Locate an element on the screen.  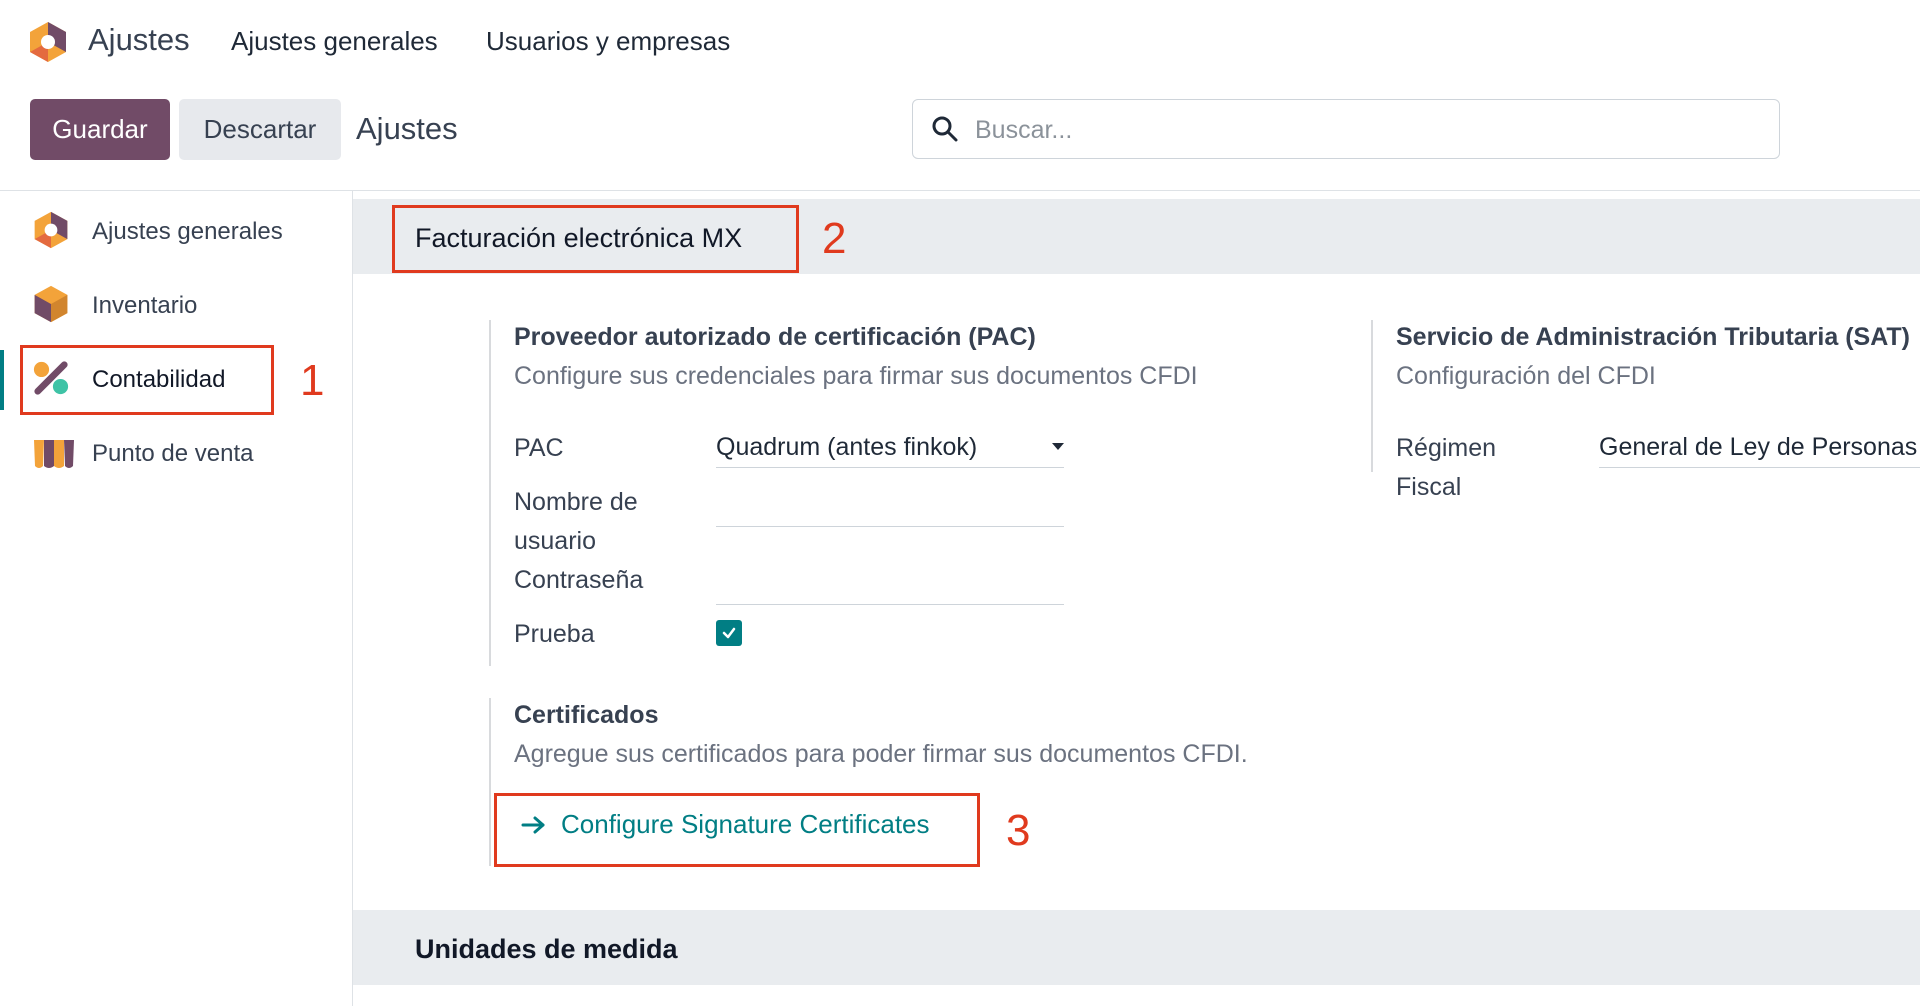
password-field is located at coordinates (890, 580).